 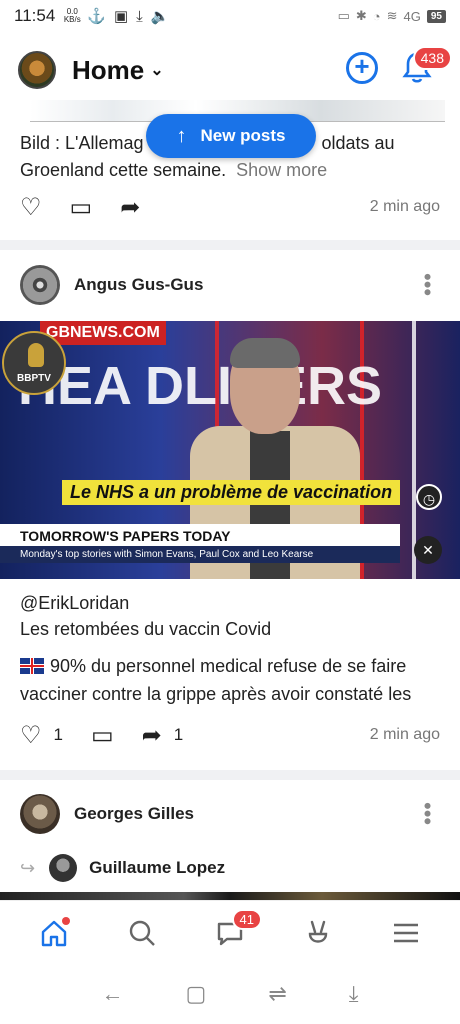 What do you see at coordinates (103, 333) in the screenshot?
I see `gbnews-banner: GBNEWS.COM` at bounding box center [103, 333].